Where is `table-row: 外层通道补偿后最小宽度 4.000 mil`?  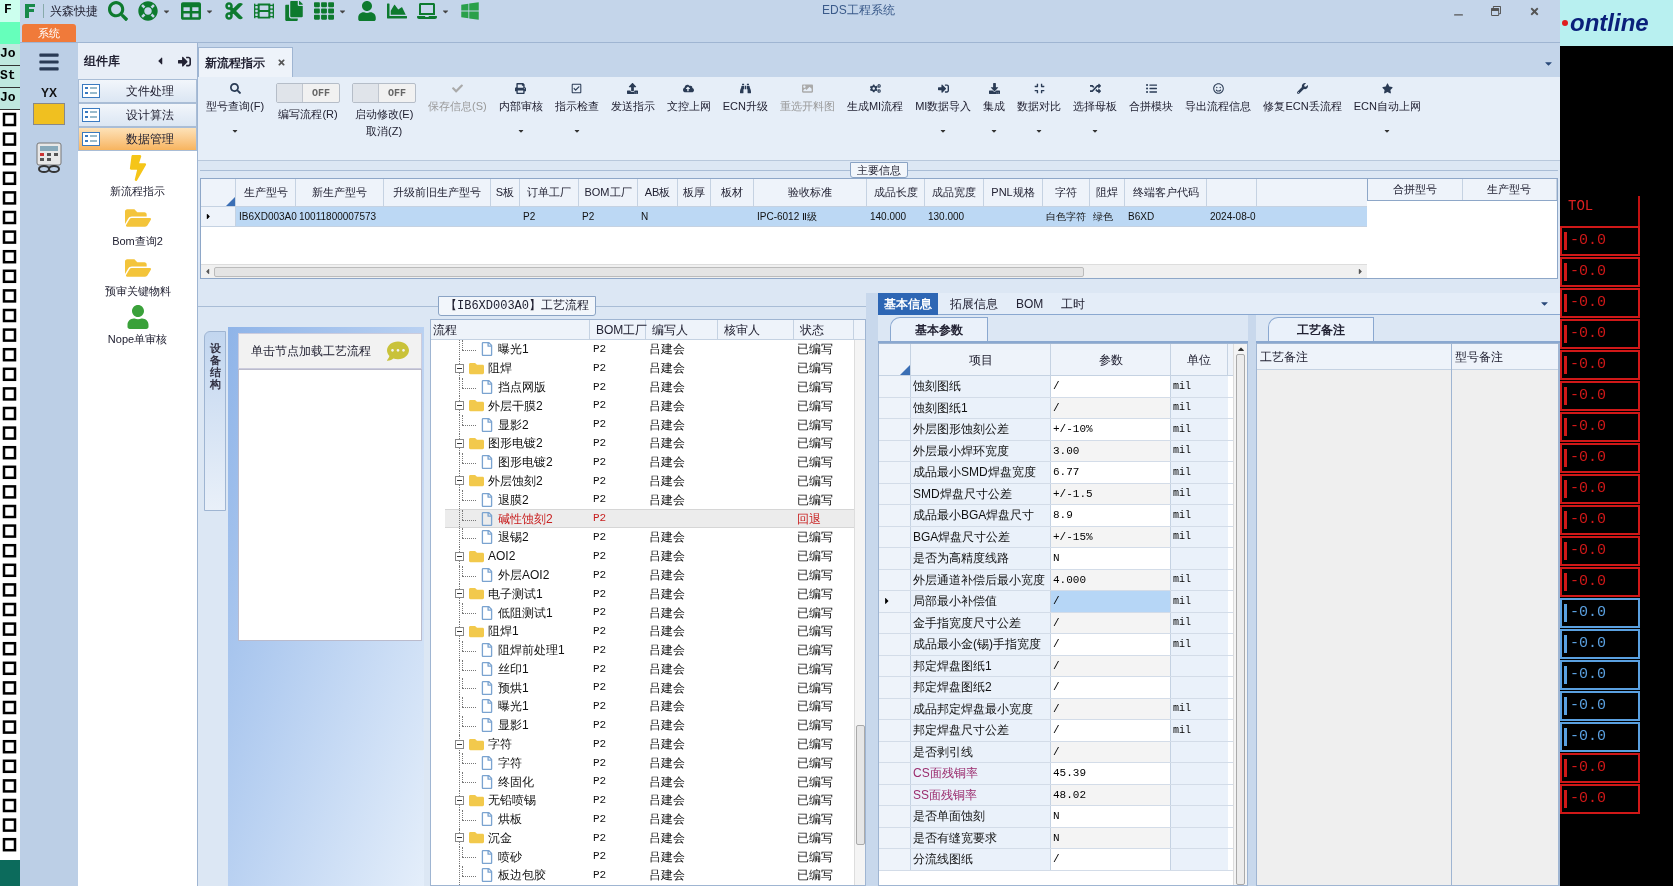
table-row: 外层通道补偿后最小宽度 4.000 mil is located at coordinates (1056, 580).